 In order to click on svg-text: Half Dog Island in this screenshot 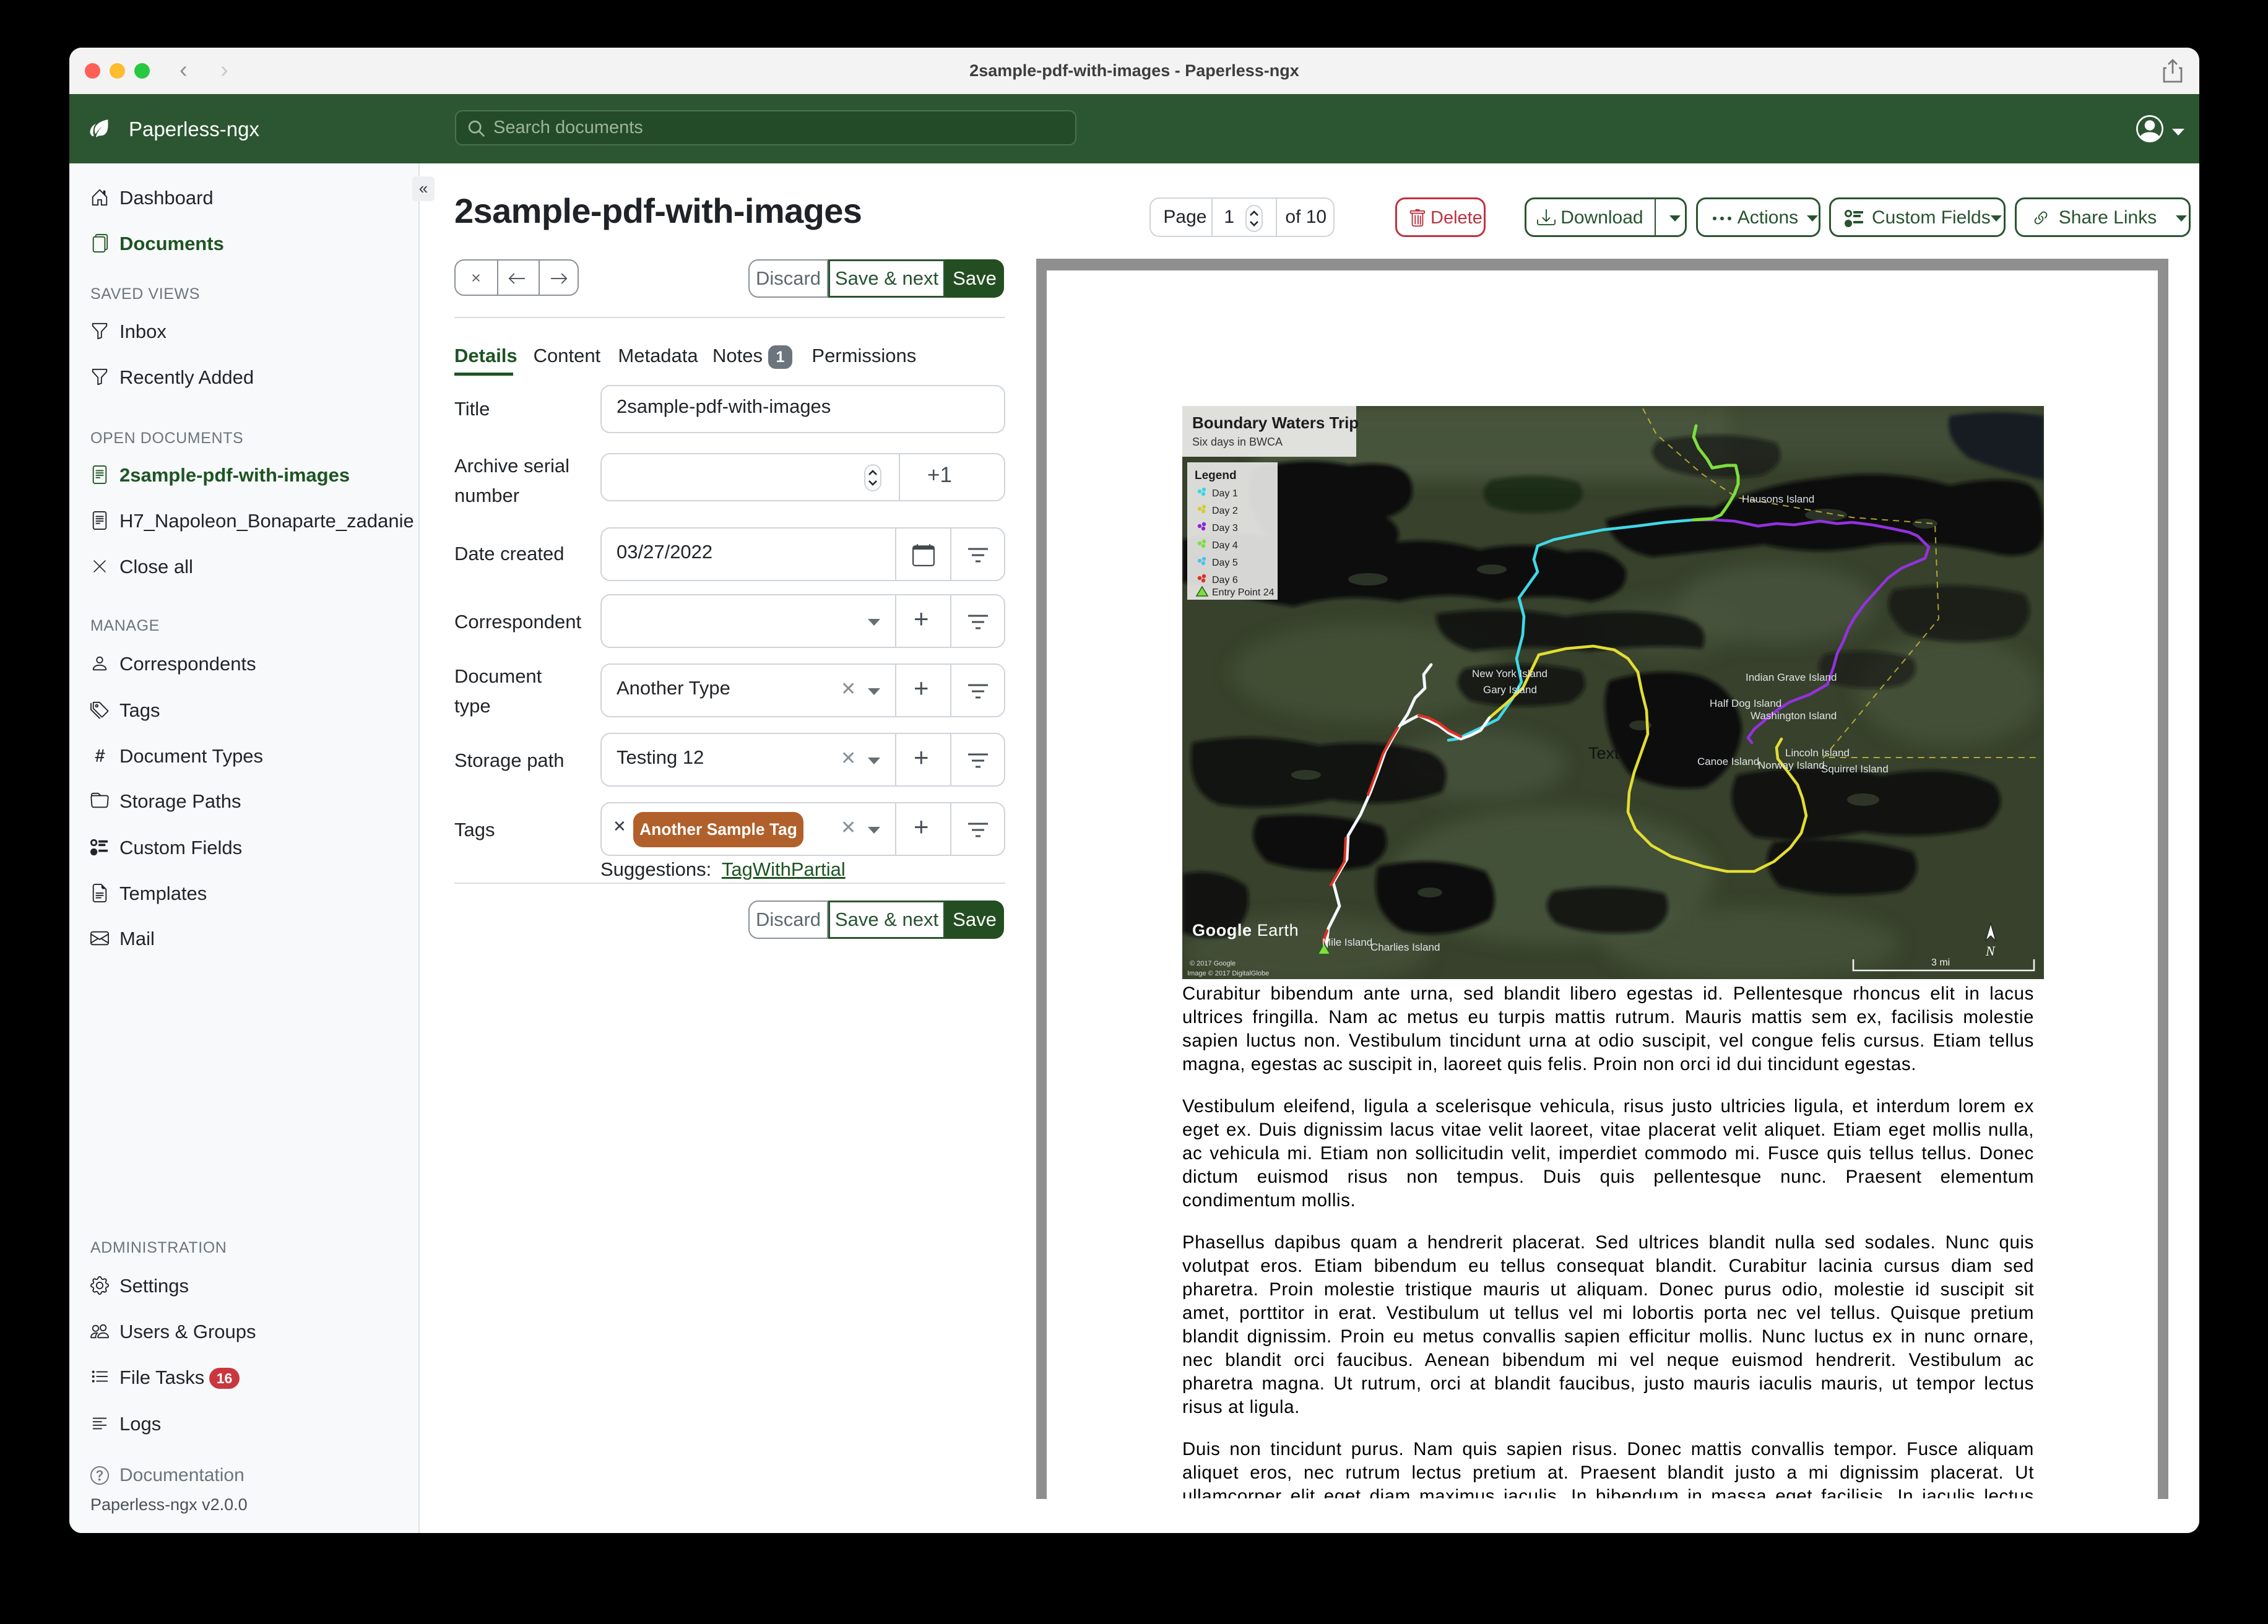, I will do `click(1745, 703)`.